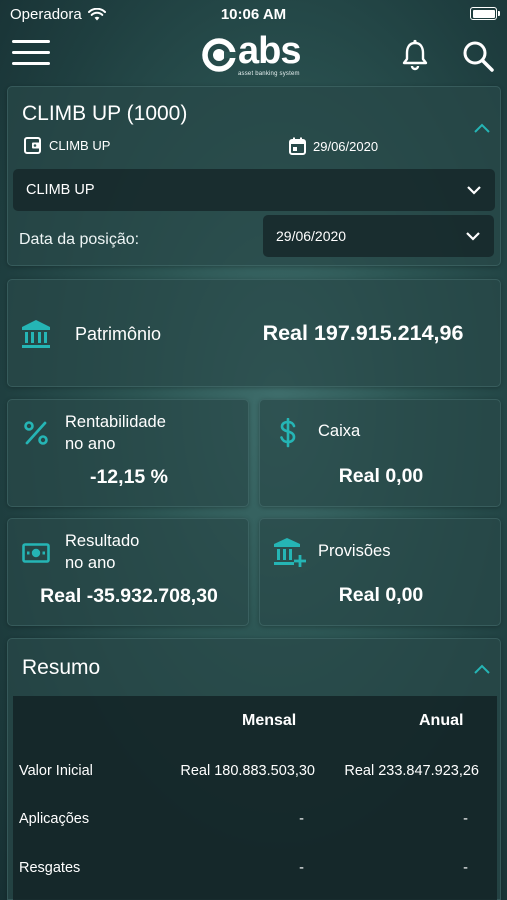  I want to click on cell-valor-inicial-anual: Real 233.847.923,26, so click(411, 771).